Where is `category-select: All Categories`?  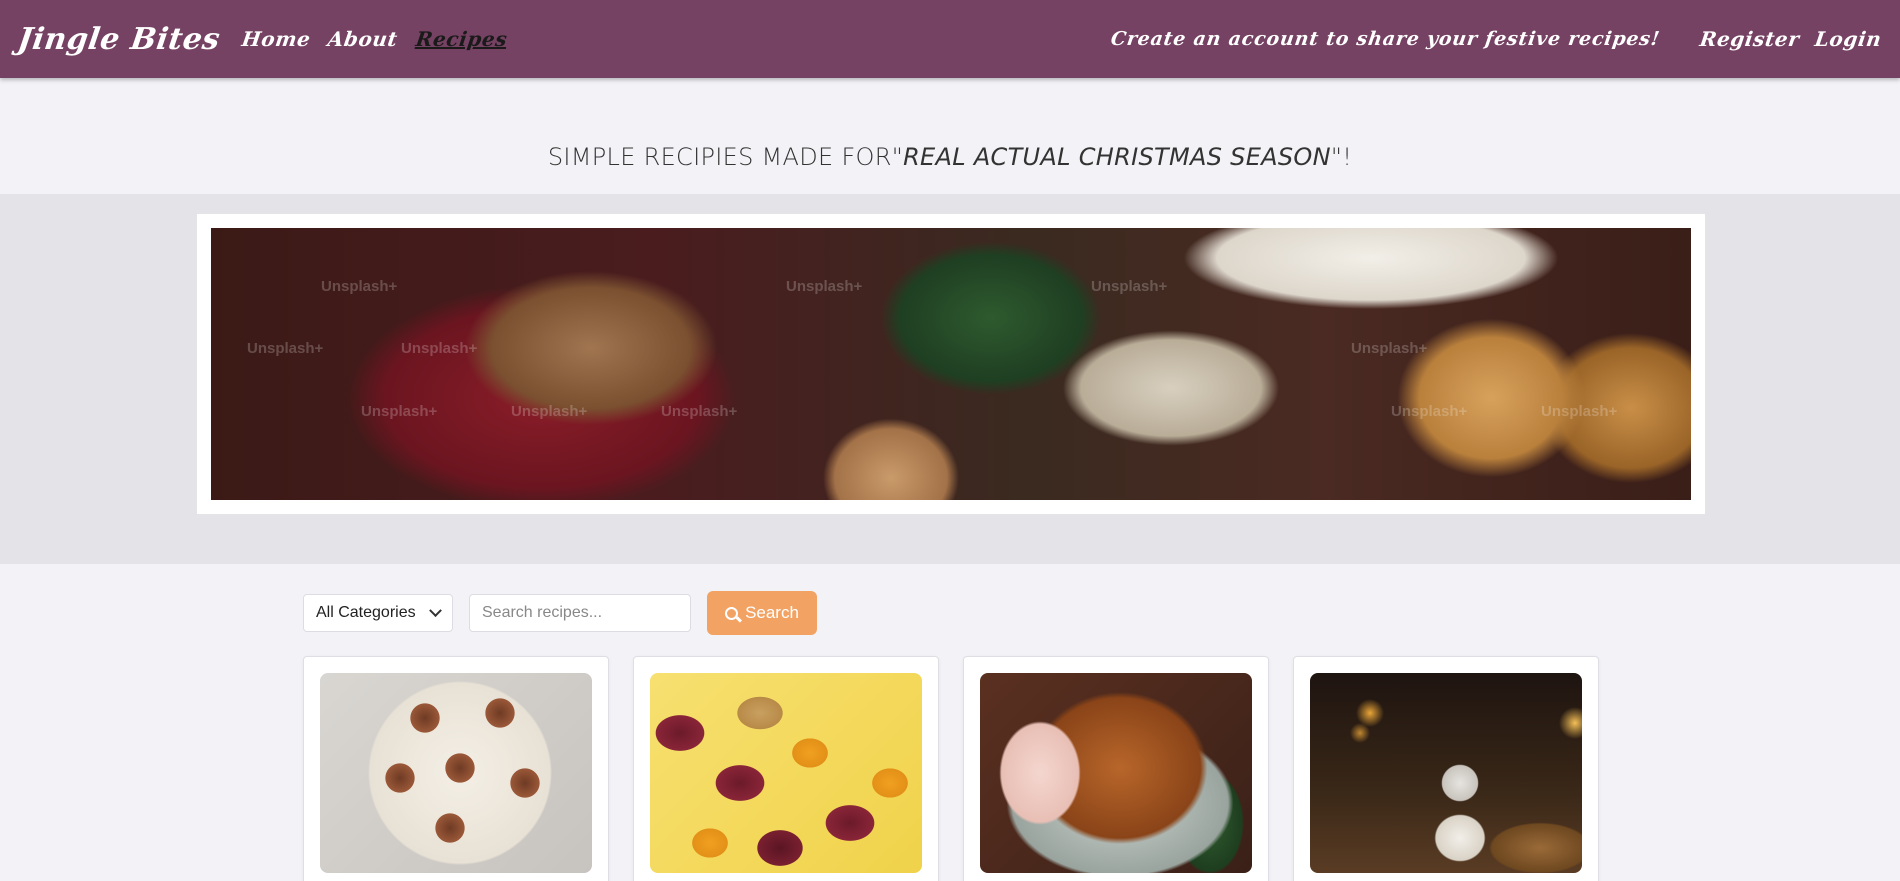
category-select: All Categories is located at coordinates (378, 613).